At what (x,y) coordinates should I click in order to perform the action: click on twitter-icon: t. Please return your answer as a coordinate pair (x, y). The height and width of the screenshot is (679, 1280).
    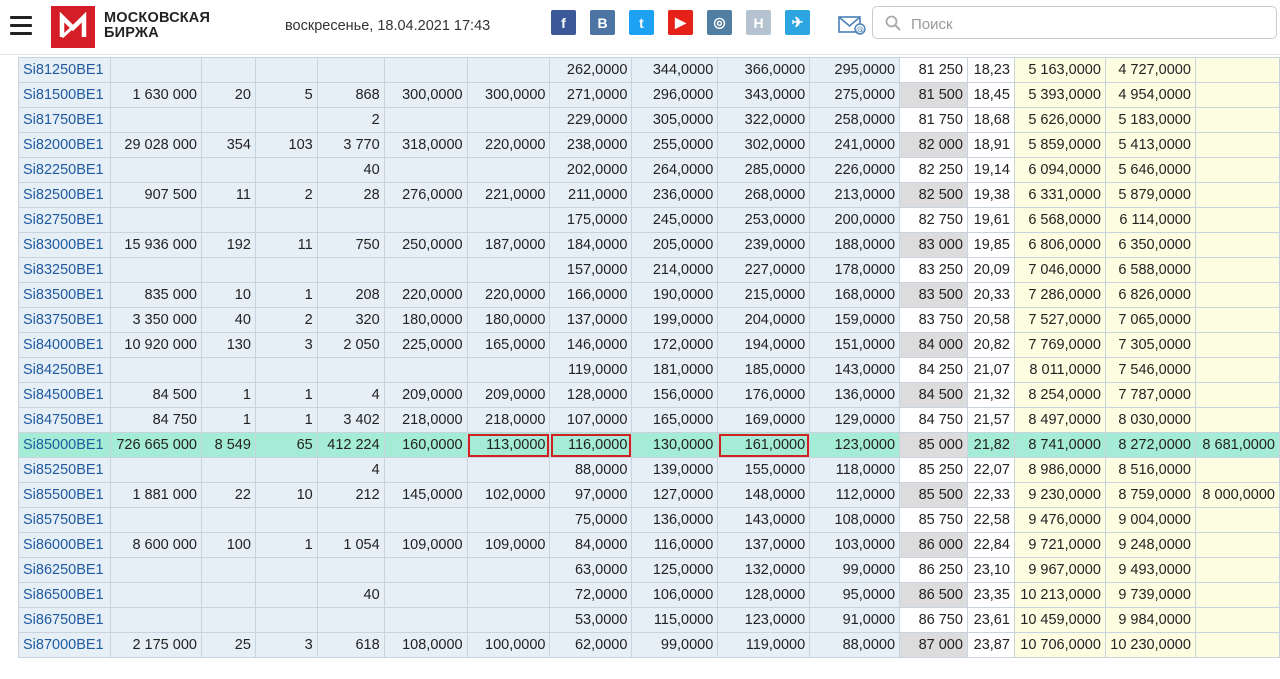
    Looking at the image, I should click on (641, 22).